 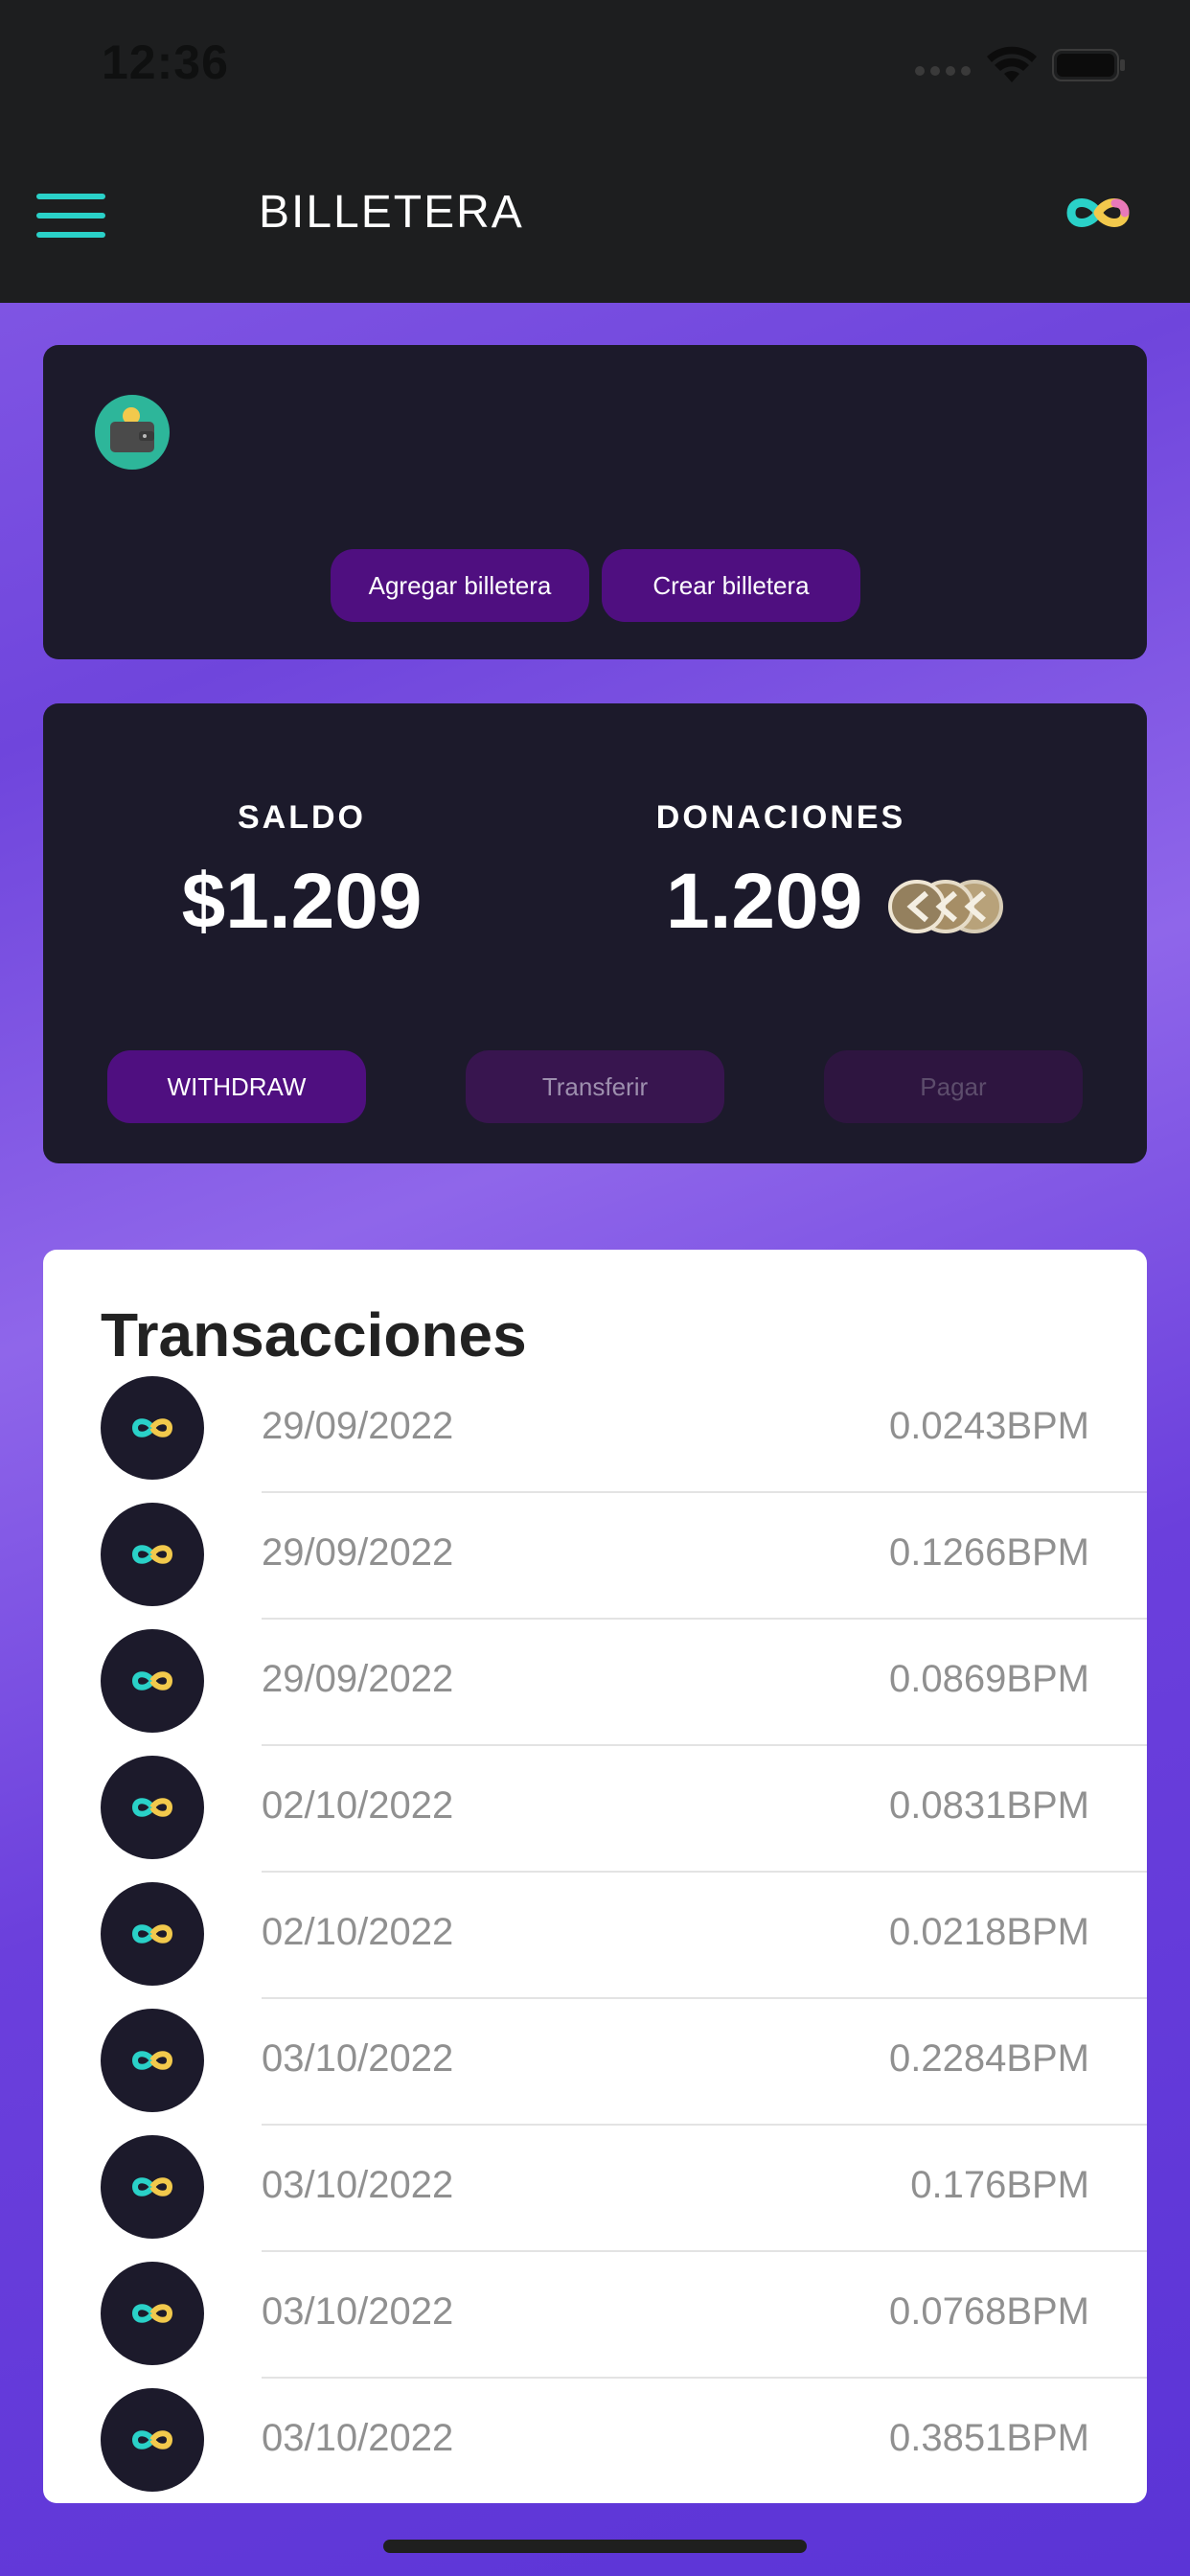 I want to click on home-indicator, so click(x=595, y=2546).